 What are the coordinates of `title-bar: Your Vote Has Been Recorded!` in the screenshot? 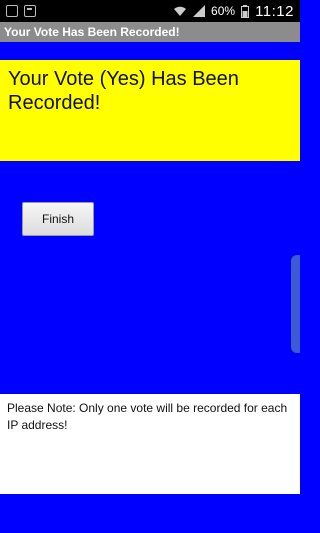 It's located at (150, 32).